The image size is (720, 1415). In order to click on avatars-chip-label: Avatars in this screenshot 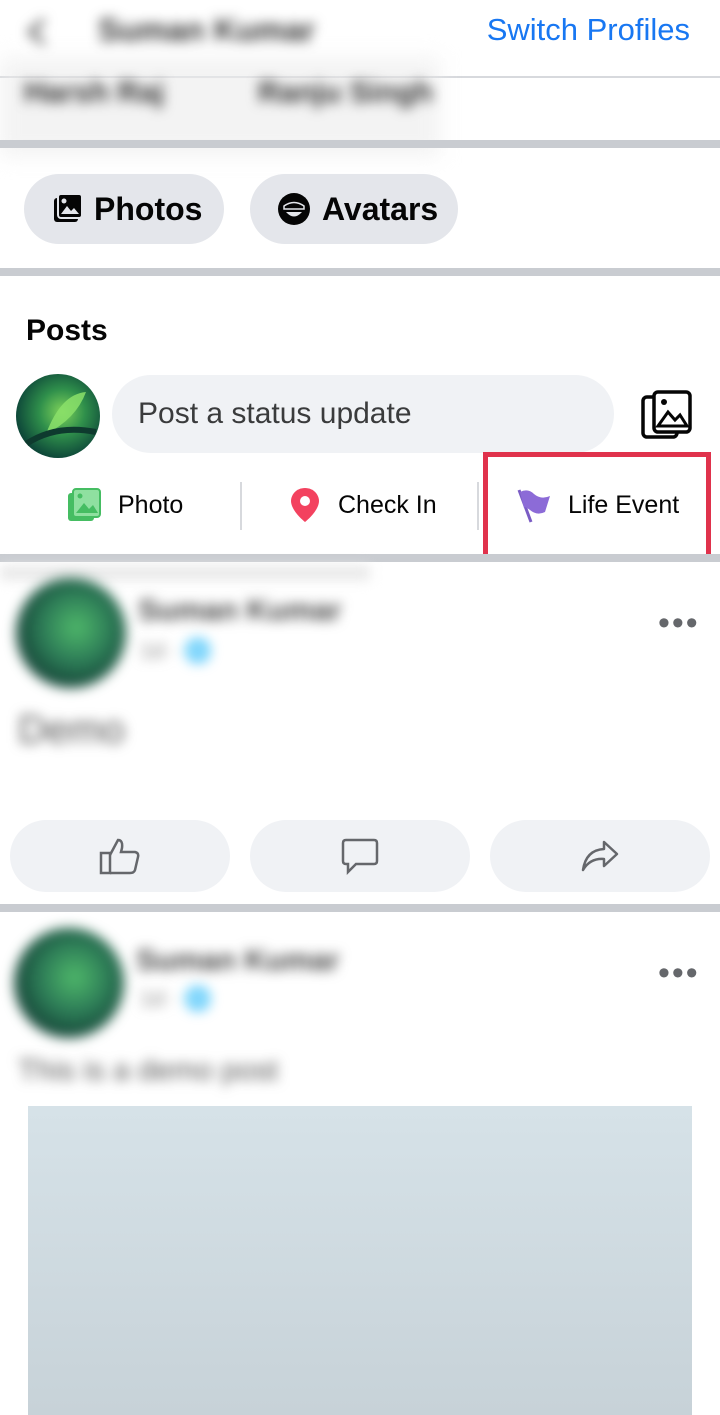, I will do `click(380, 208)`.